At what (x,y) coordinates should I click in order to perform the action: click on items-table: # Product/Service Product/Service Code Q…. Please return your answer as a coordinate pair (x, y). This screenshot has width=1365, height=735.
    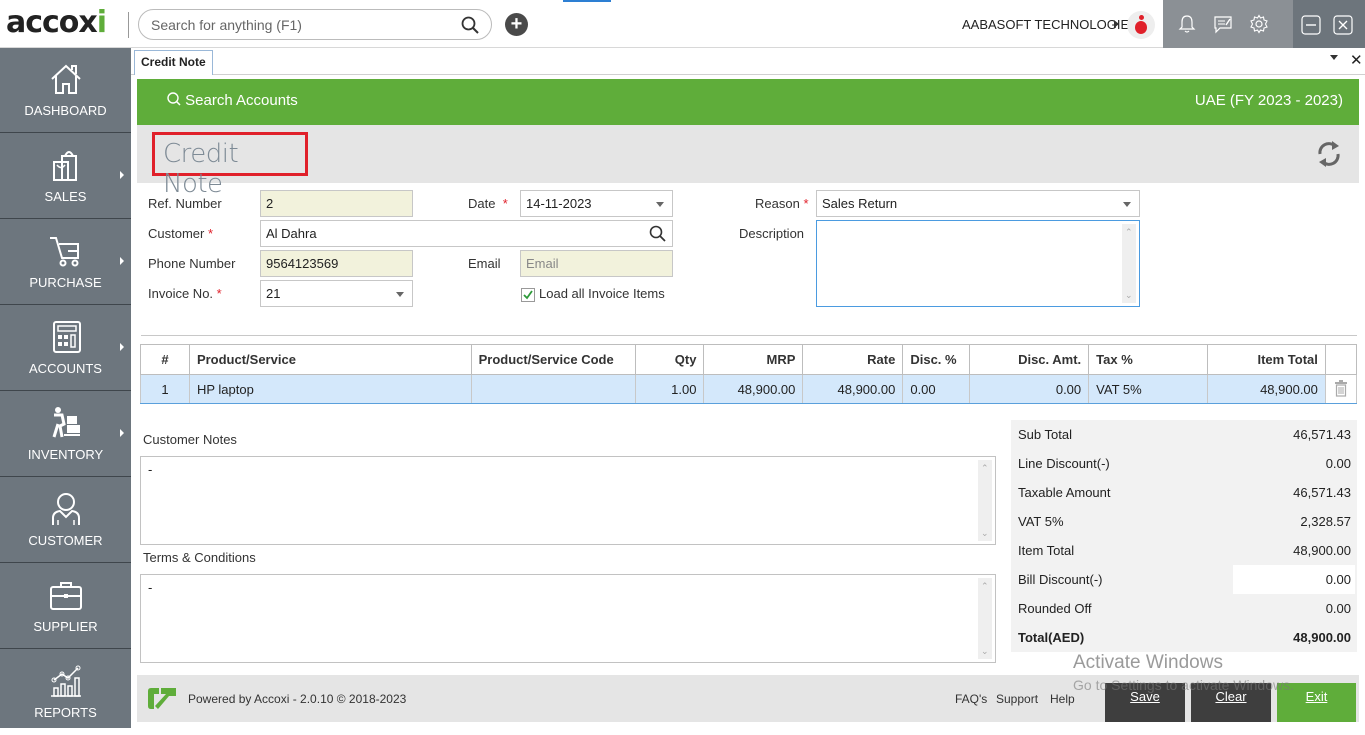
    Looking at the image, I should click on (749, 374).